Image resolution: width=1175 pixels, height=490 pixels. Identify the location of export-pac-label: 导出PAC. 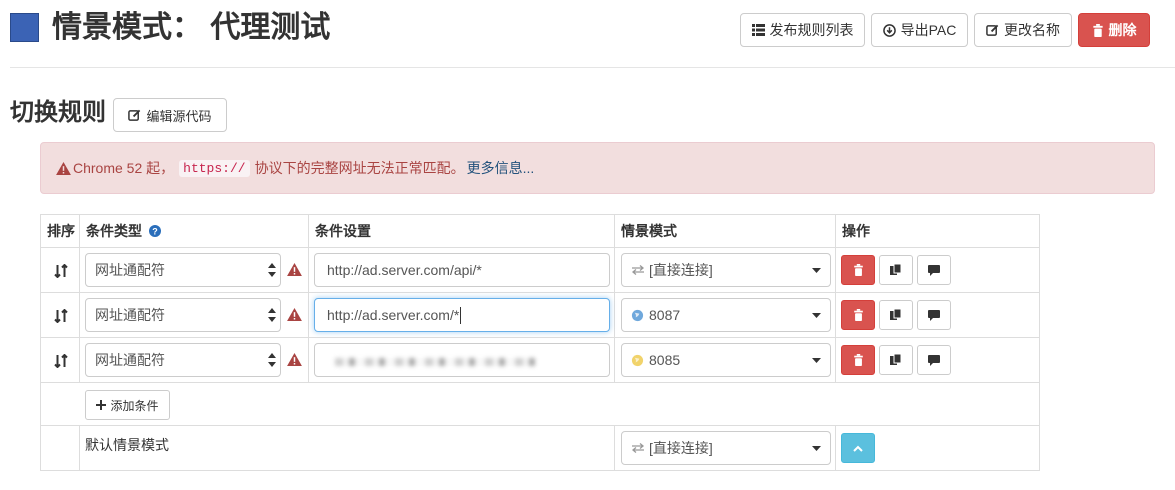
(928, 30).